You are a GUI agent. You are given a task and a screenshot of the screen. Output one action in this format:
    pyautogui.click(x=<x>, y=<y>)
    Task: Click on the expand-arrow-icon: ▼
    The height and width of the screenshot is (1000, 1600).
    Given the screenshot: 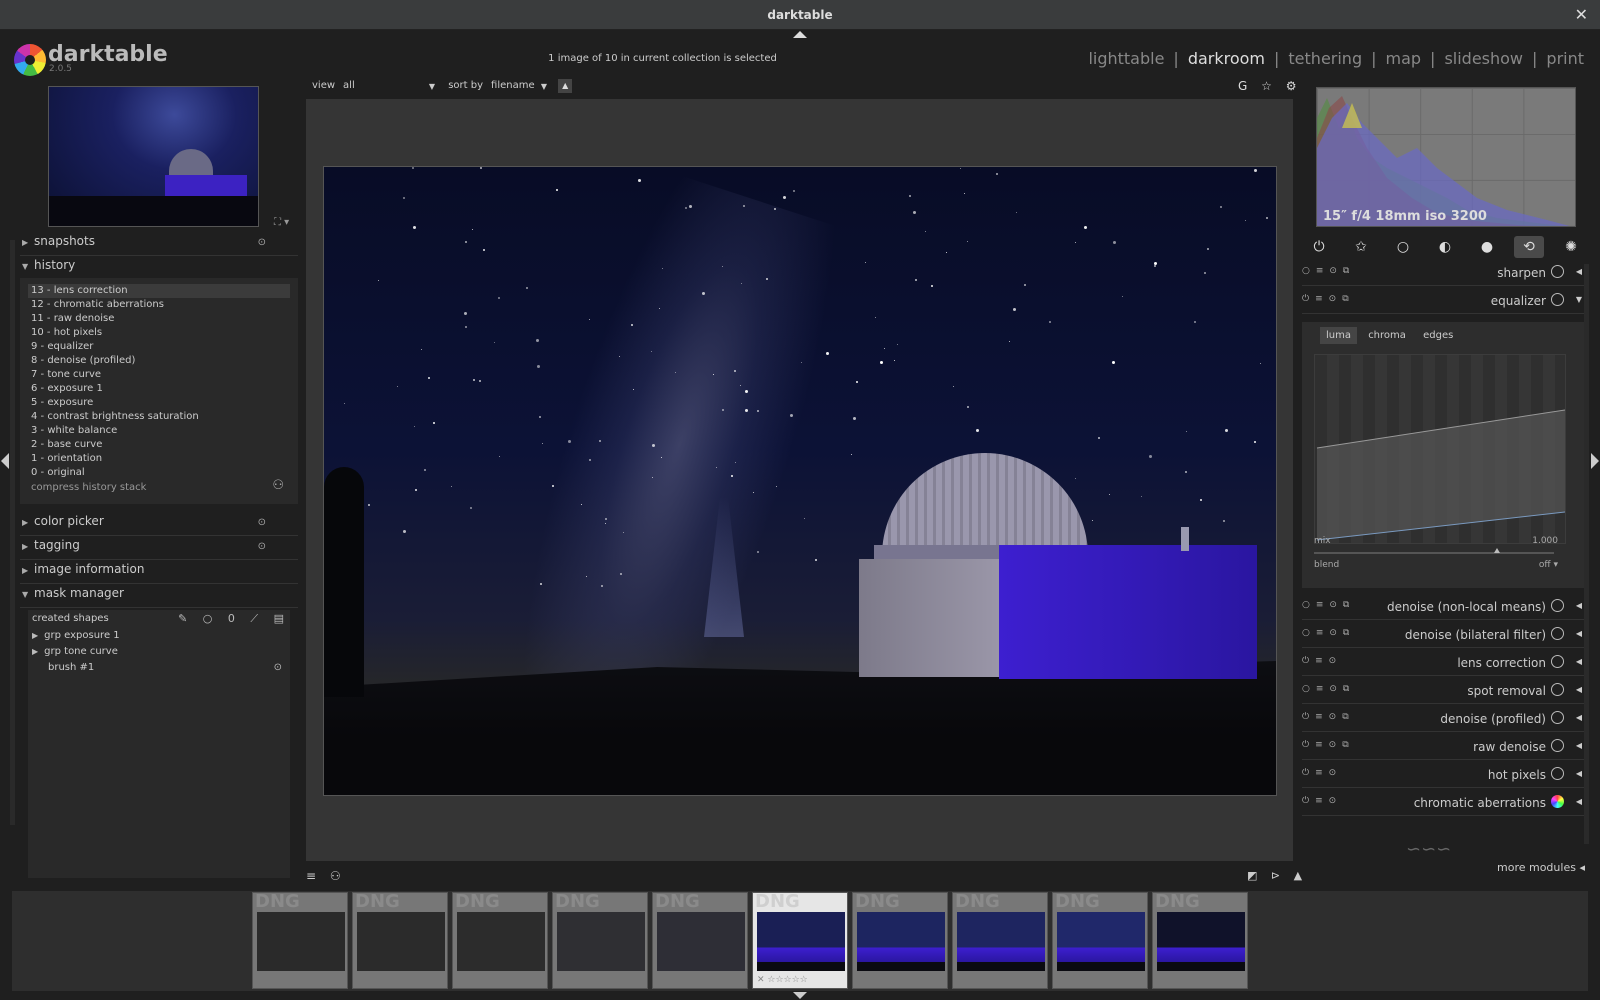 What is the action you would take?
    pyautogui.click(x=1579, y=299)
    